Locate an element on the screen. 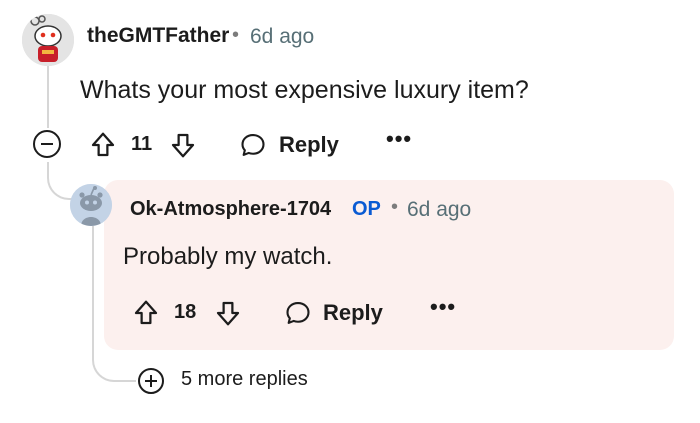 Image resolution: width=700 pixels, height=423 pixels. collapse-thread-button is located at coordinates (47, 144).